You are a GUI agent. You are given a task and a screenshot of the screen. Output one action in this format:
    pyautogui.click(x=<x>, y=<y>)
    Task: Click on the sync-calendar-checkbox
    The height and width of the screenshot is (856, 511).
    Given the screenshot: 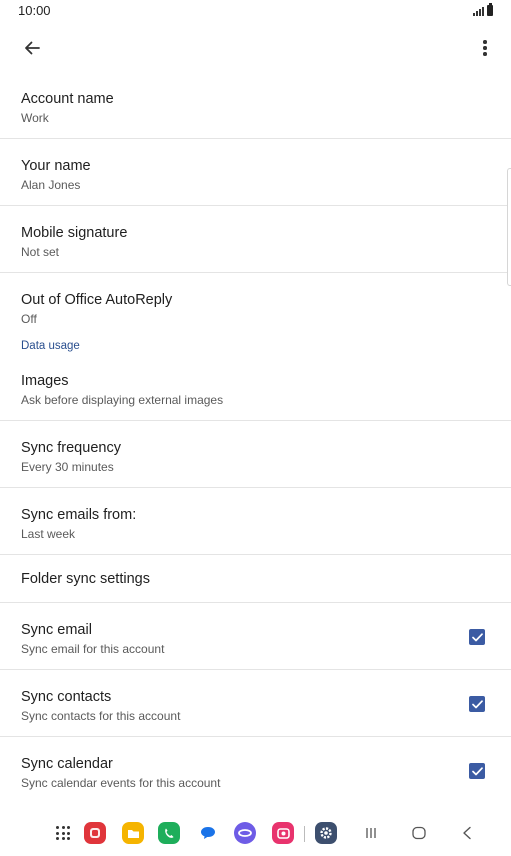 What is the action you would take?
    pyautogui.click(x=477, y=771)
    